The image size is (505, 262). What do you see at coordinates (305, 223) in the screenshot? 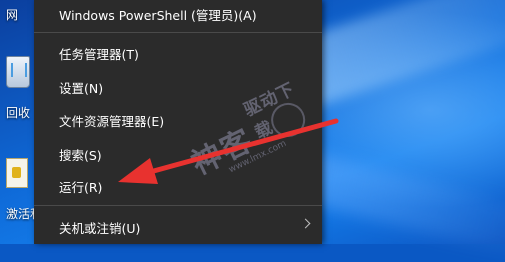
I see `chevron-right-icon` at bounding box center [305, 223].